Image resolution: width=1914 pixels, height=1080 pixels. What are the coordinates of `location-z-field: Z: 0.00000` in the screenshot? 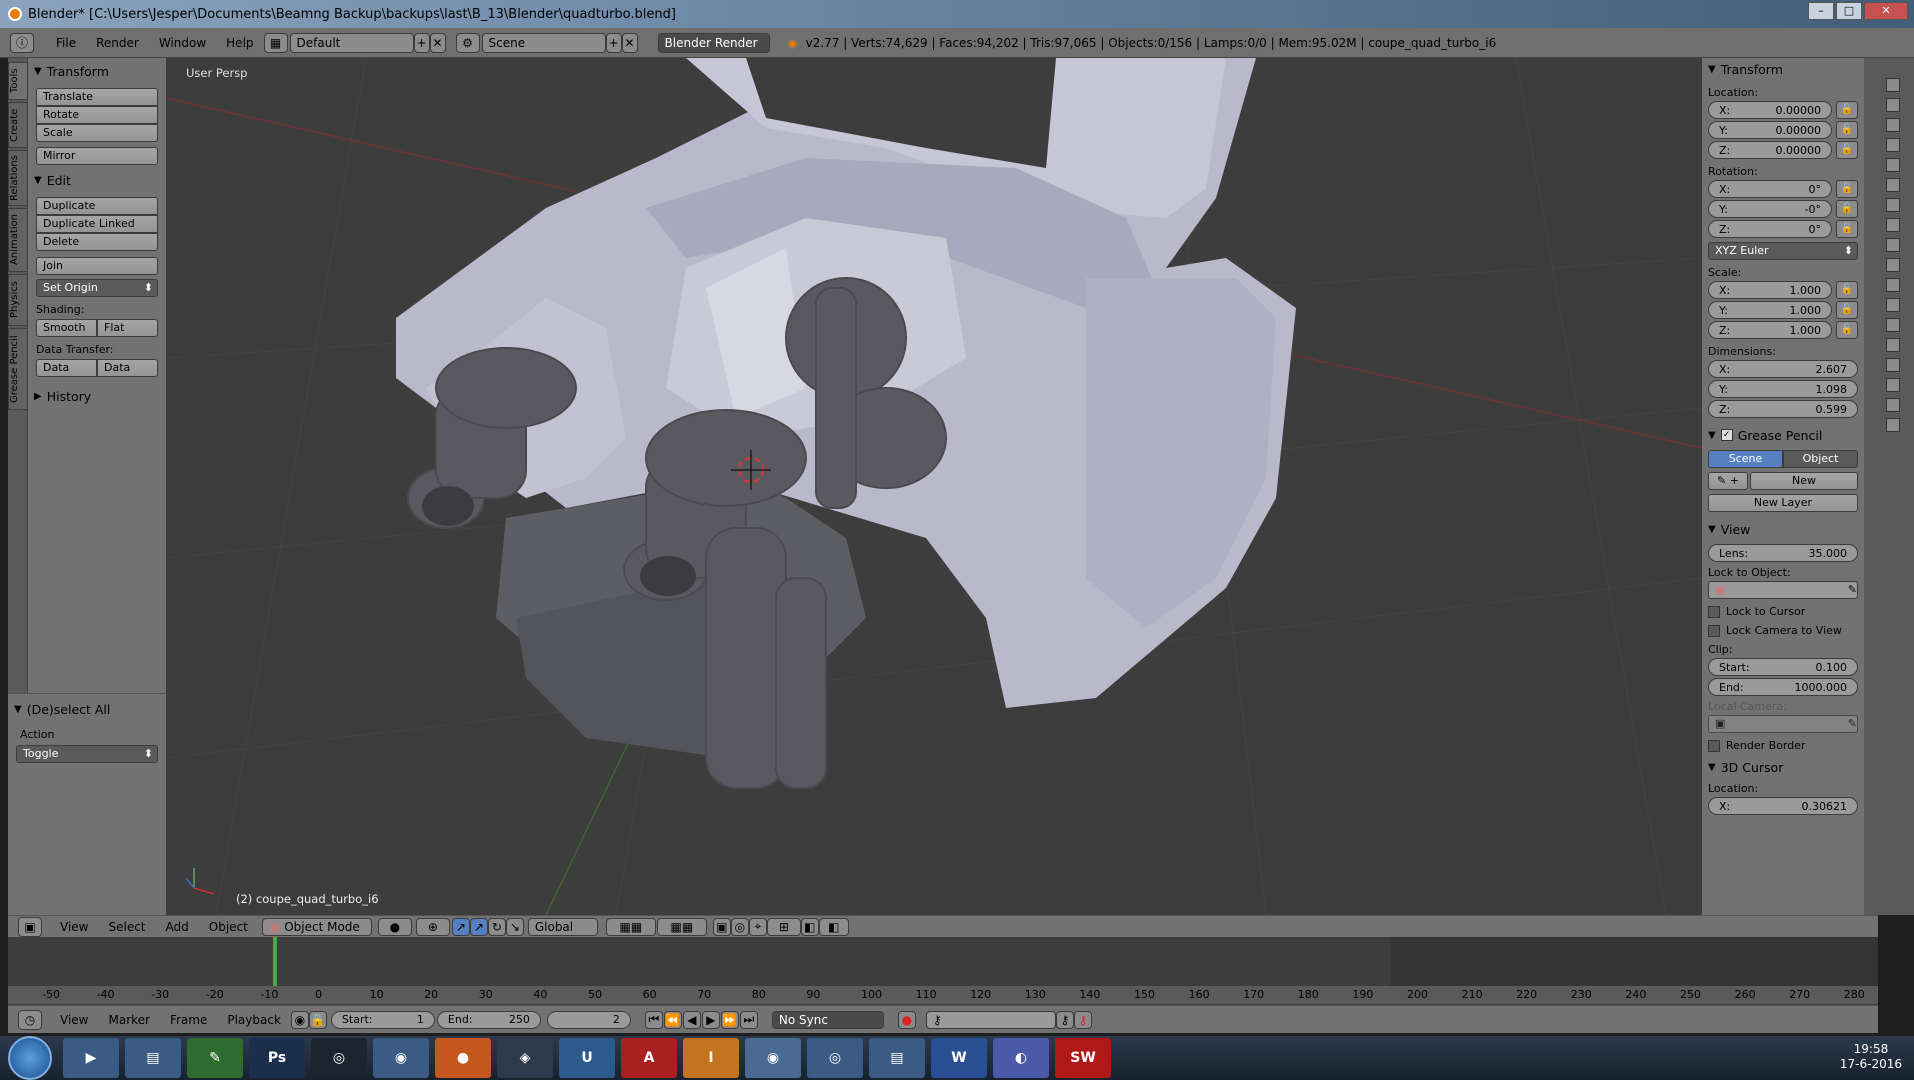 It's located at (1770, 150).